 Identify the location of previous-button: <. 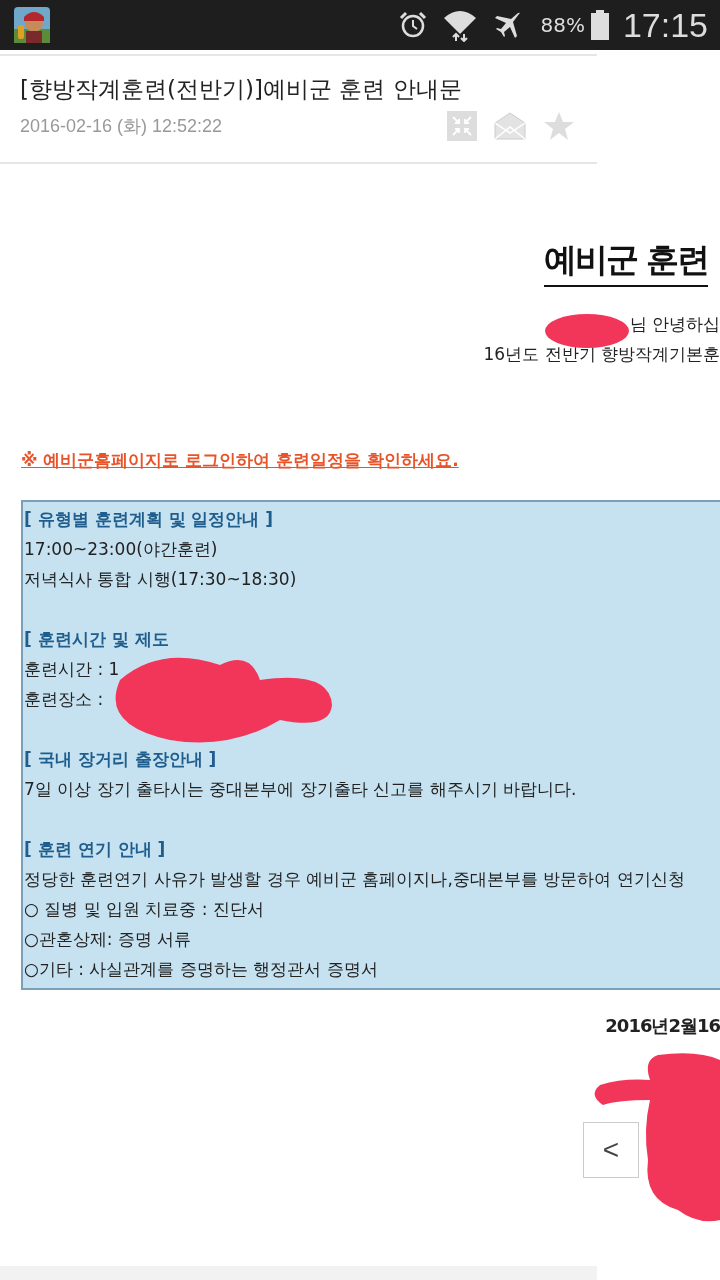
(611, 1150).